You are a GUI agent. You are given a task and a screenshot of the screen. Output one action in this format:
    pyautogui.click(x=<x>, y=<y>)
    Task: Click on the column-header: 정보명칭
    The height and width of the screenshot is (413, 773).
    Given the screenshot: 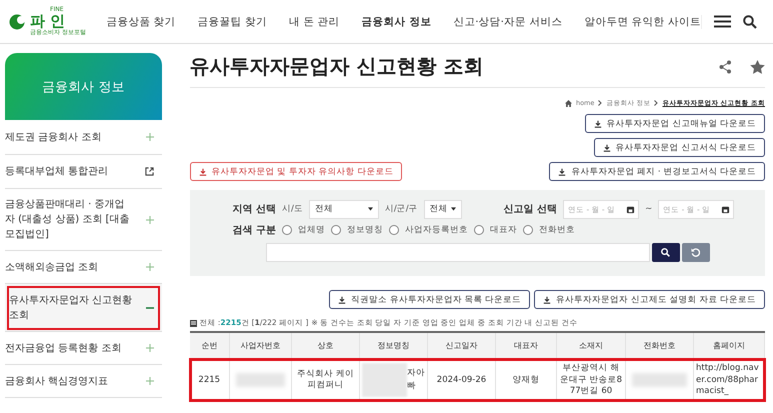 What is the action you would take?
    pyautogui.click(x=394, y=345)
    